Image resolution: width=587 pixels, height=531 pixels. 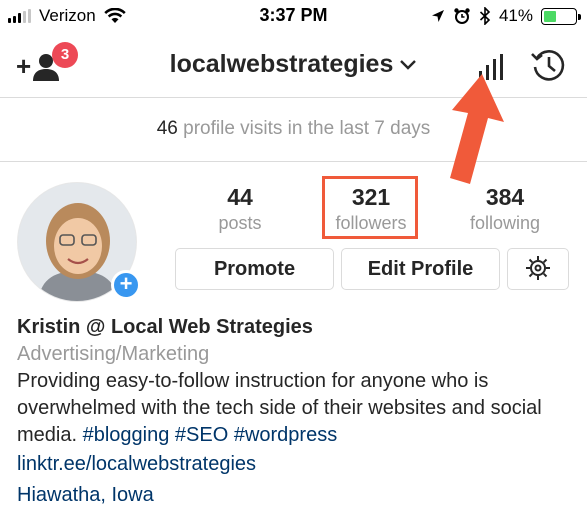 I want to click on category-label: Advertising/Marketing, so click(x=113, y=354).